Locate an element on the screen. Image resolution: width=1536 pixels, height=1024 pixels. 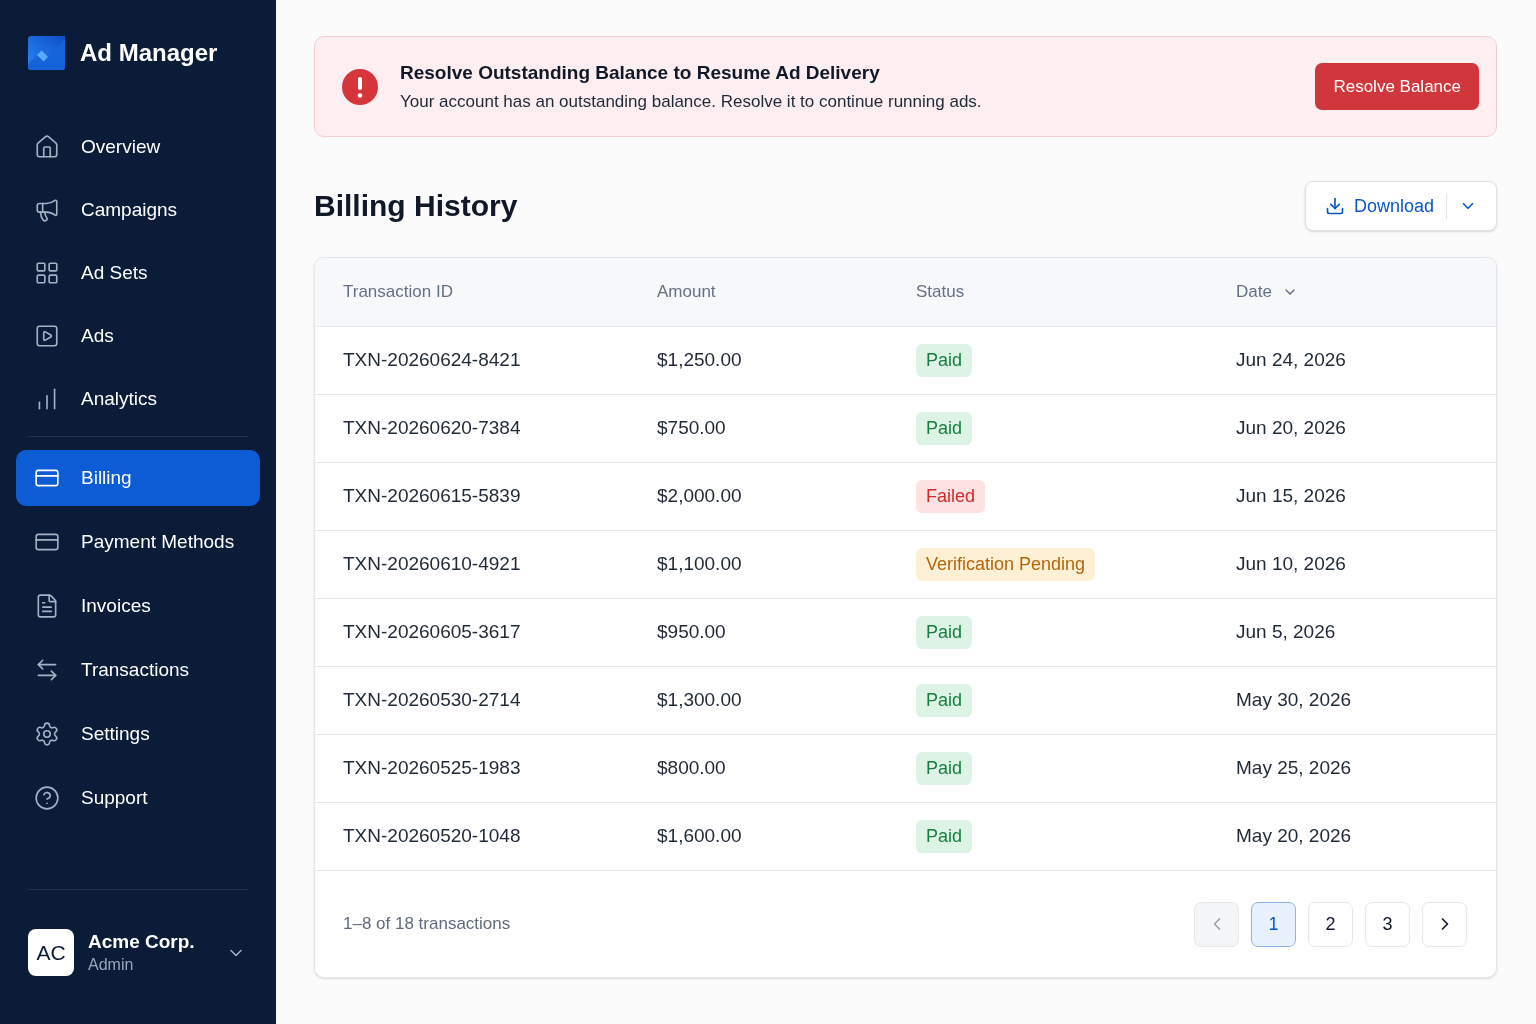
table-cell: Jun 15, 2026 is located at coordinates (1291, 496).